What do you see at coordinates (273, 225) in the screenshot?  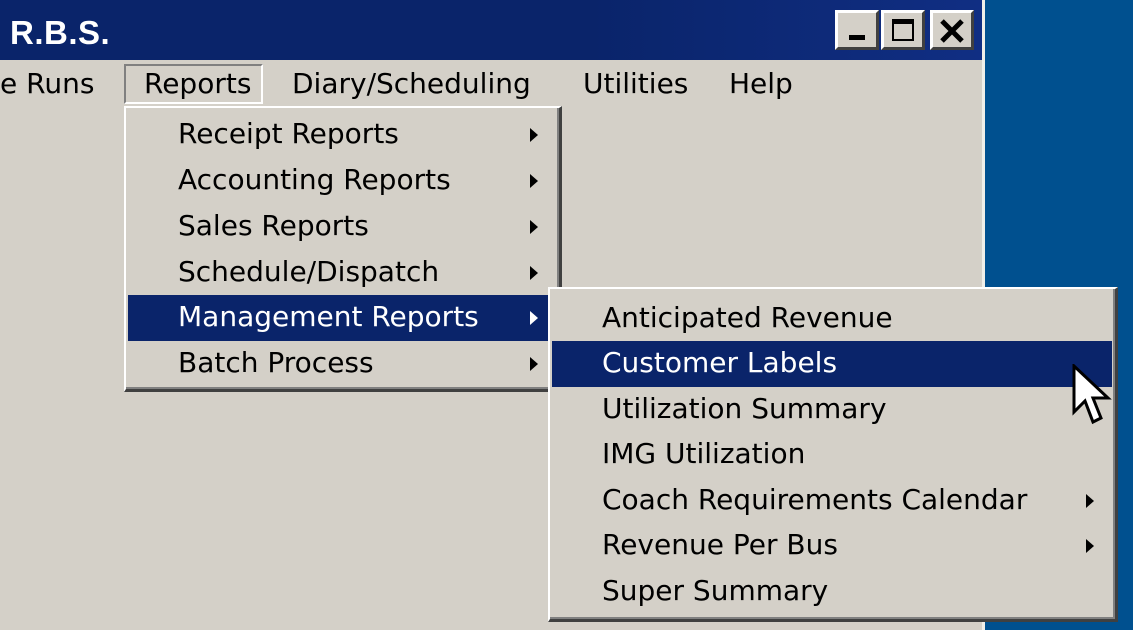 I see `menu-item-label: Sales Reports` at bounding box center [273, 225].